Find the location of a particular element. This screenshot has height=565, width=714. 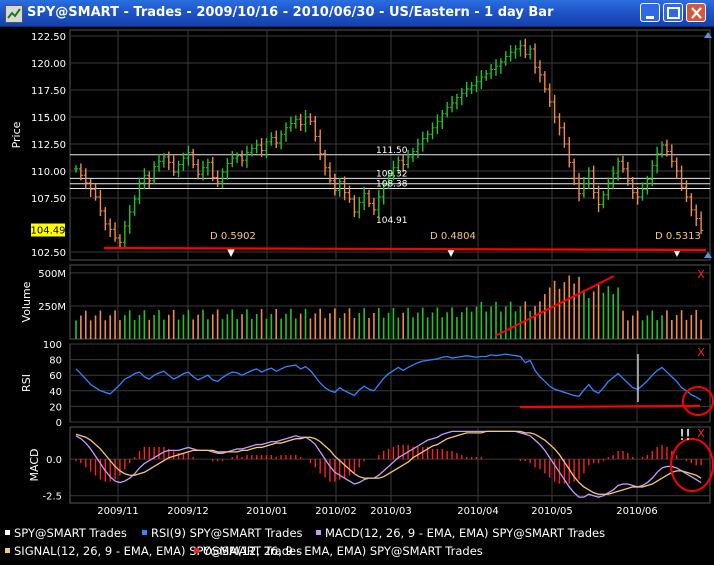

y-tick-label: 80 is located at coordinates (55, 361).